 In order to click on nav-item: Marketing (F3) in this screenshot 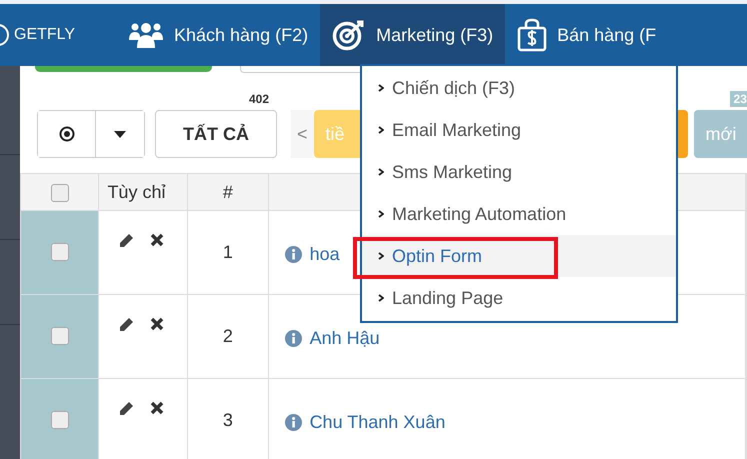, I will do `click(413, 35)`.